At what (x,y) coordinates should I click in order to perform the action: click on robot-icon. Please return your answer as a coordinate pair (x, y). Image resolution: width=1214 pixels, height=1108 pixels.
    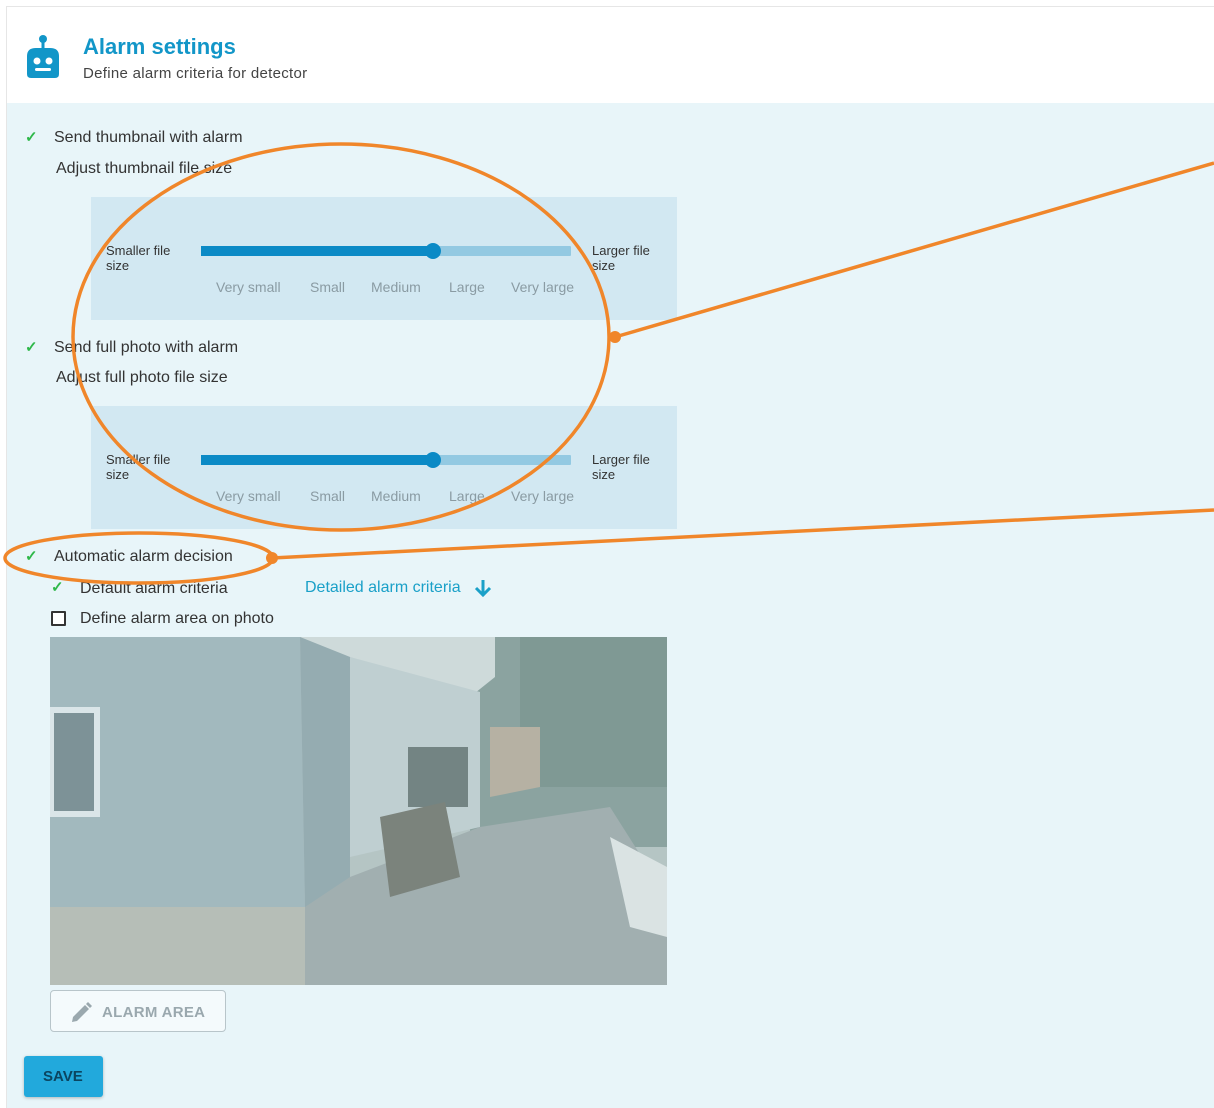
    Looking at the image, I should click on (43, 56).